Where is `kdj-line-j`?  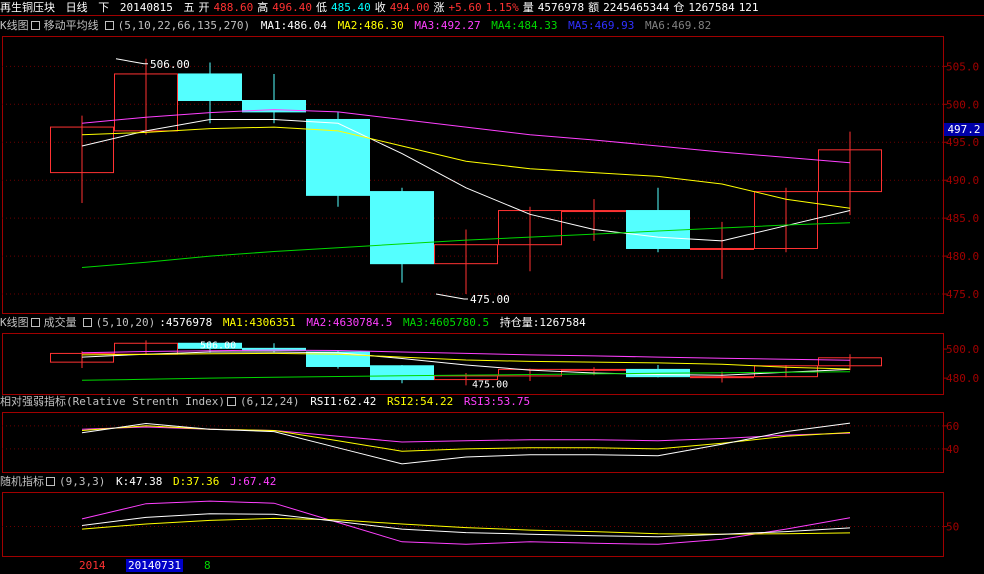 kdj-line-j is located at coordinates (466, 522).